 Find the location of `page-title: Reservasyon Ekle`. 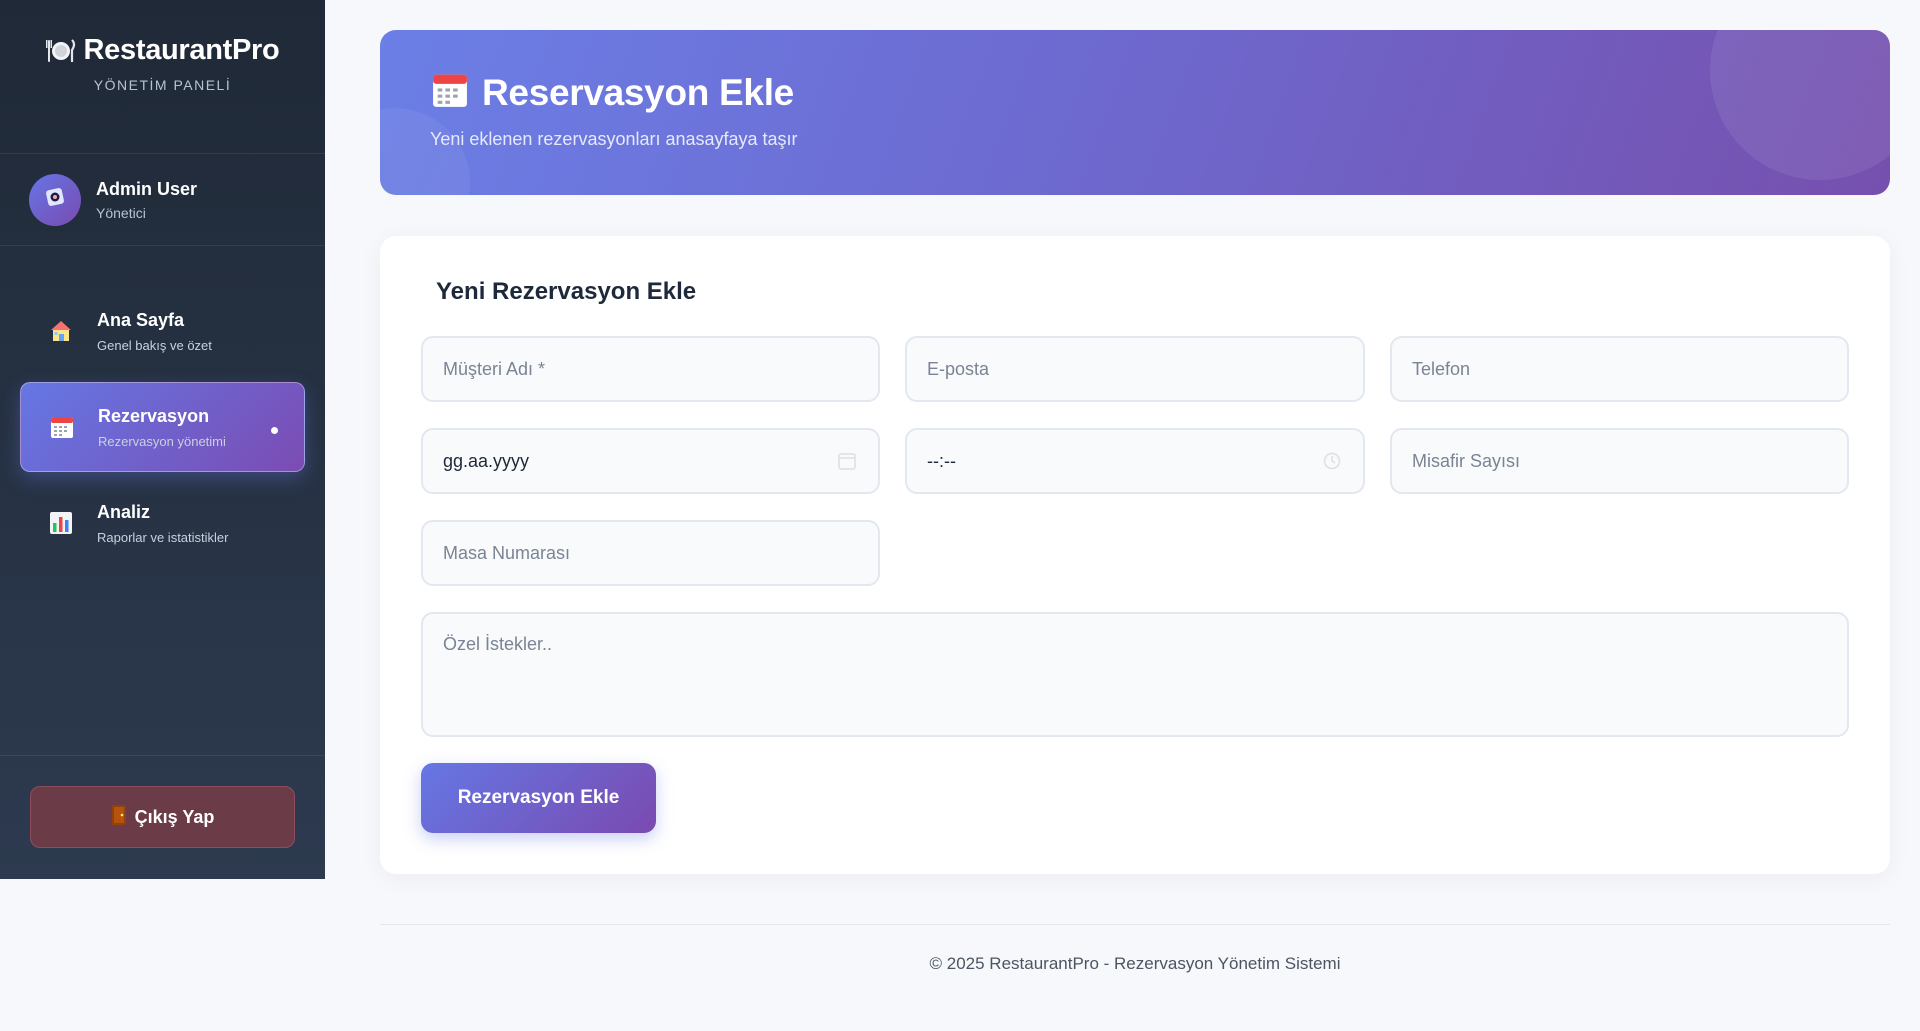

page-title: Reservasyon Ekle is located at coordinates (638, 92).